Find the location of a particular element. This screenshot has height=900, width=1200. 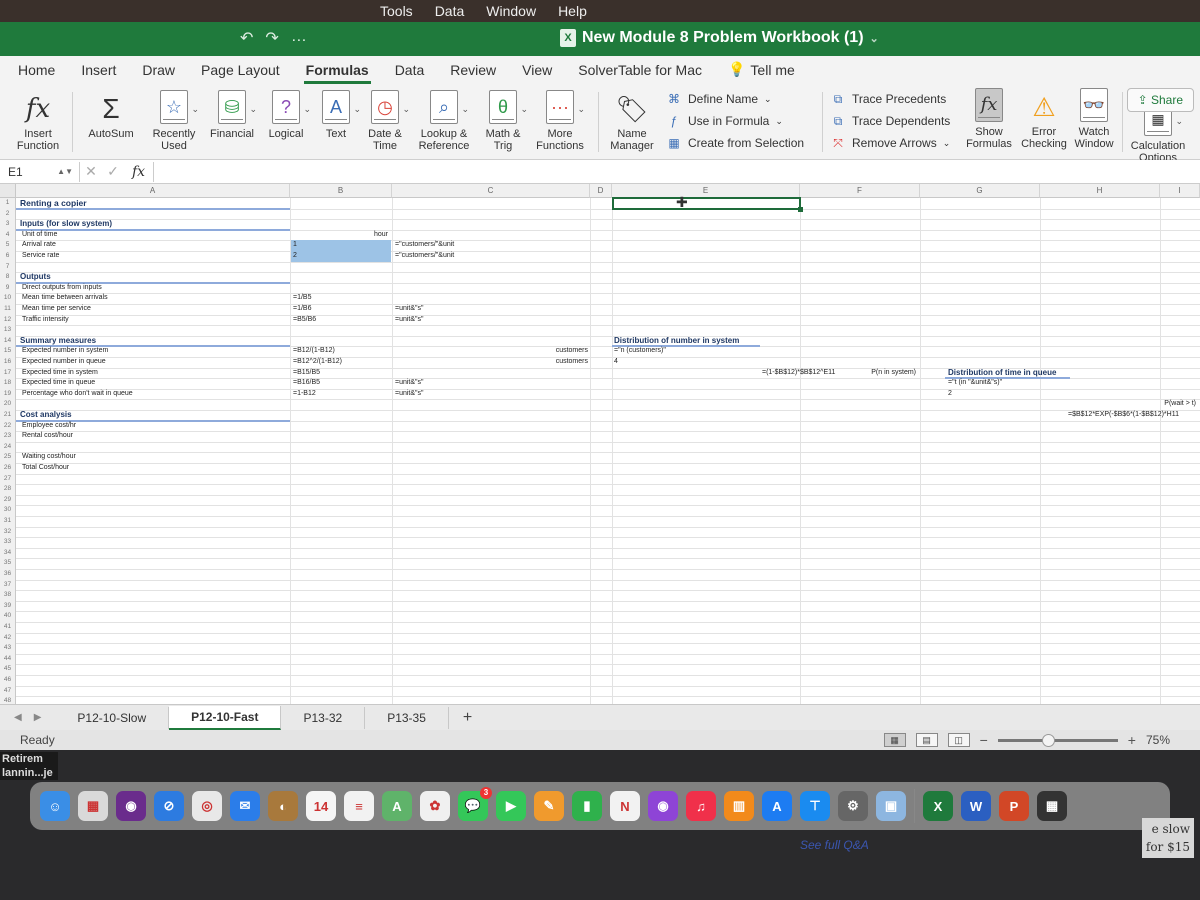

cell-a12: Traffic intensity is located at coordinates (45, 320).